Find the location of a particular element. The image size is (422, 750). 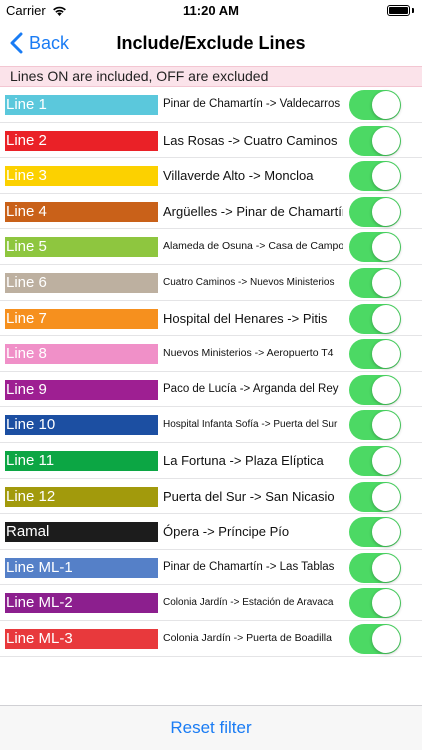

battery-icon is located at coordinates (398, 10).